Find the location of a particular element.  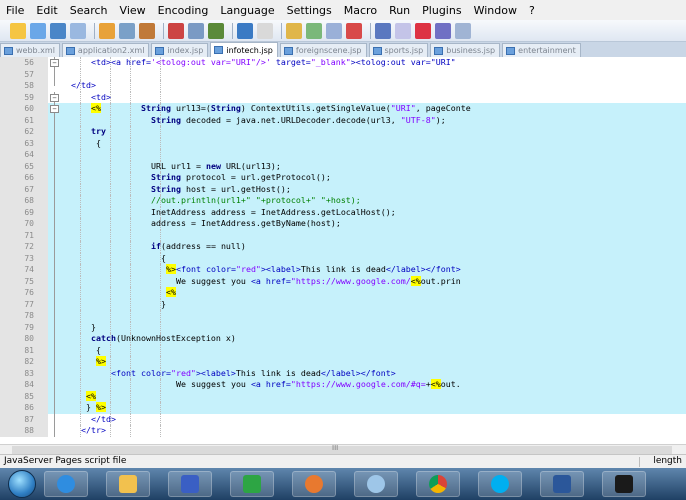

stop-macro-icon is located at coordinates (443, 30).